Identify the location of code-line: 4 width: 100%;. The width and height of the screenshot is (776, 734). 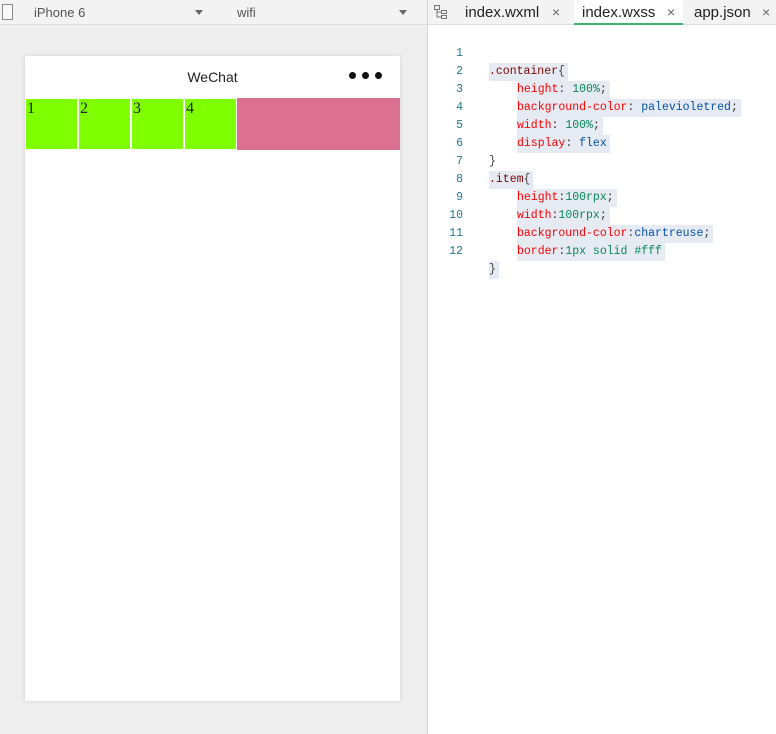
(515, 108).